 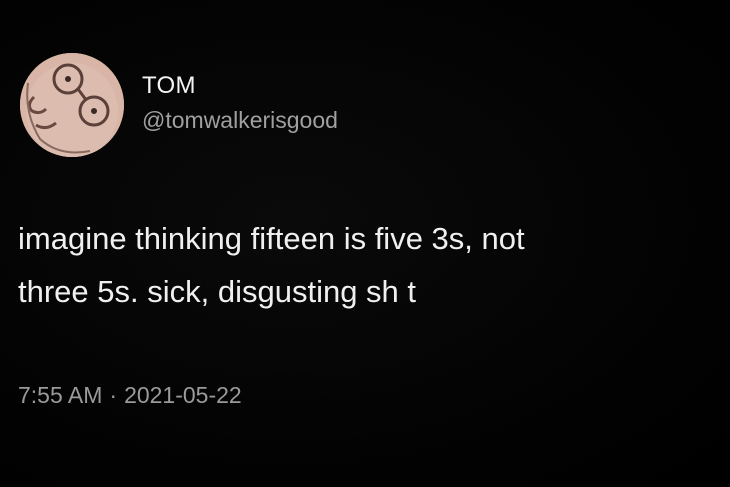 What do you see at coordinates (271, 238) in the screenshot?
I see `tweet-text-line: imagine thinking fifteen is five 3s, not` at bounding box center [271, 238].